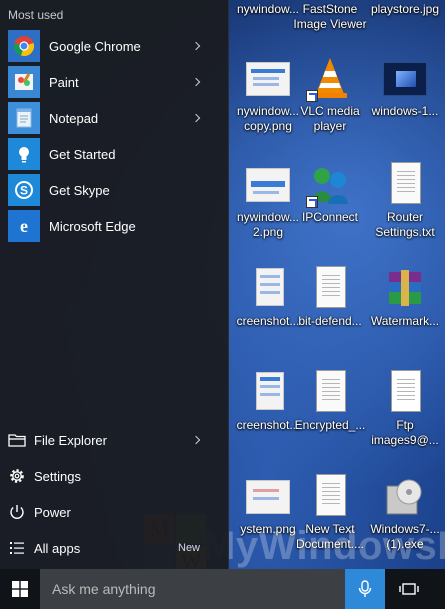  I want to click on svg-text: S, so click(24, 191).